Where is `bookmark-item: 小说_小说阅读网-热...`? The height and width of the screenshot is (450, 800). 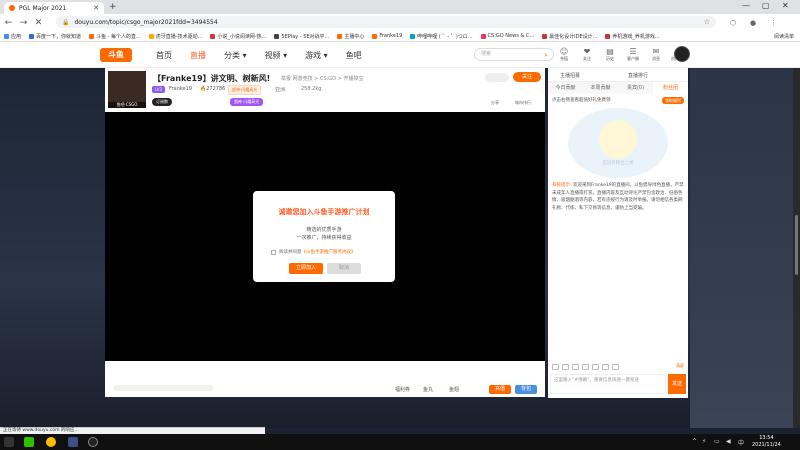
bookmark-item: 小说_小说阅读网-热... is located at coordinates (238, 36).